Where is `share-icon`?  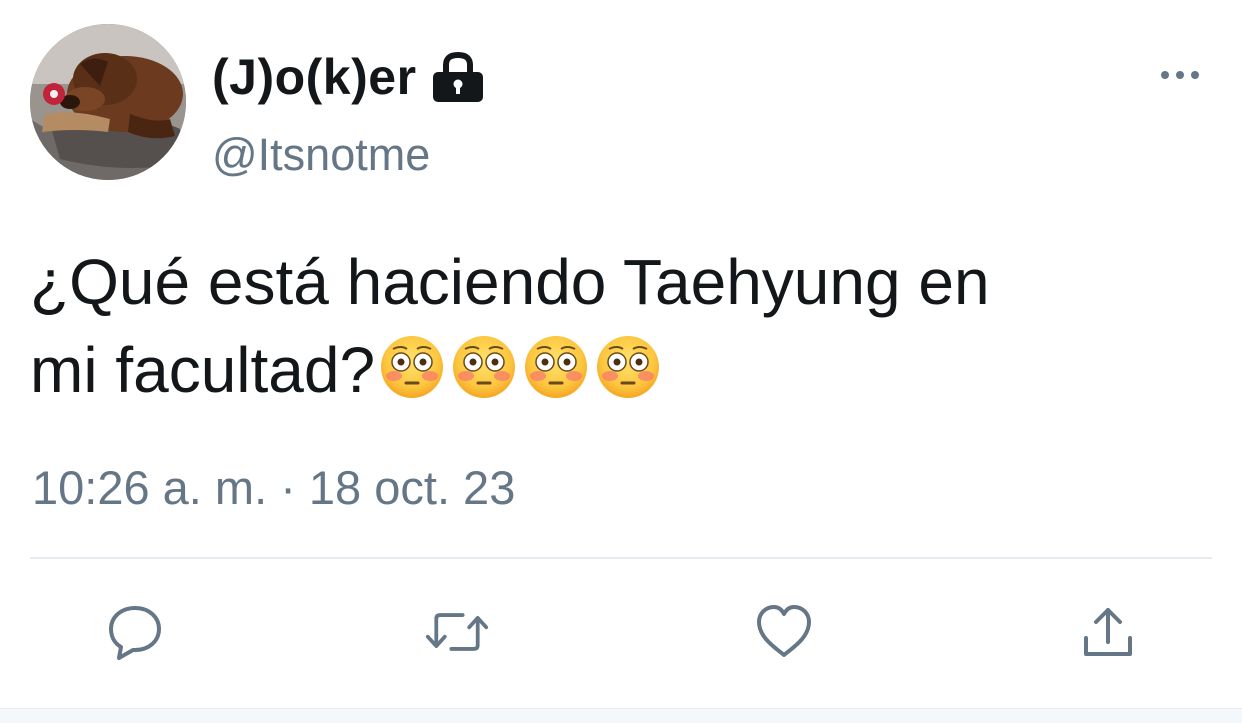 share-icon is located at coordinates (1108, 632).